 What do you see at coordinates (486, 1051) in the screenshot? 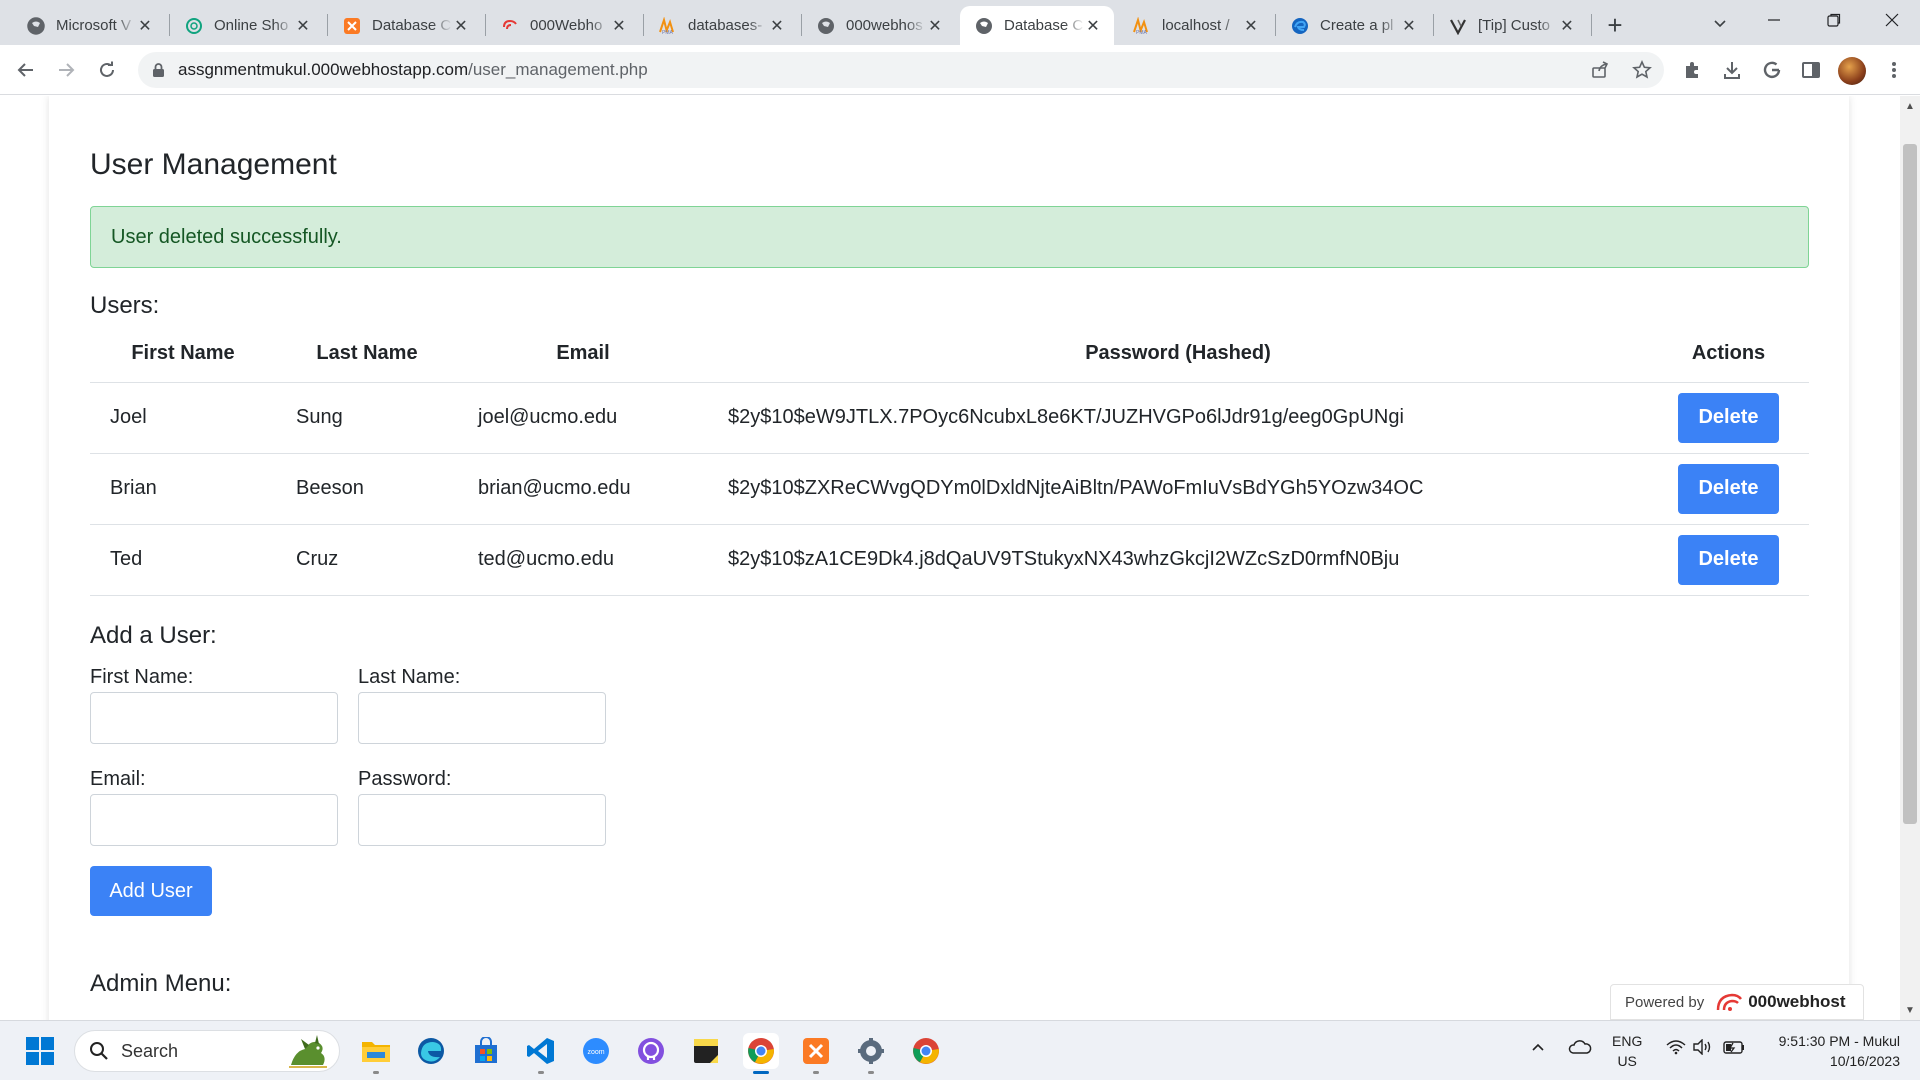
I see `store-icon` at bounding box center [486, 1051].